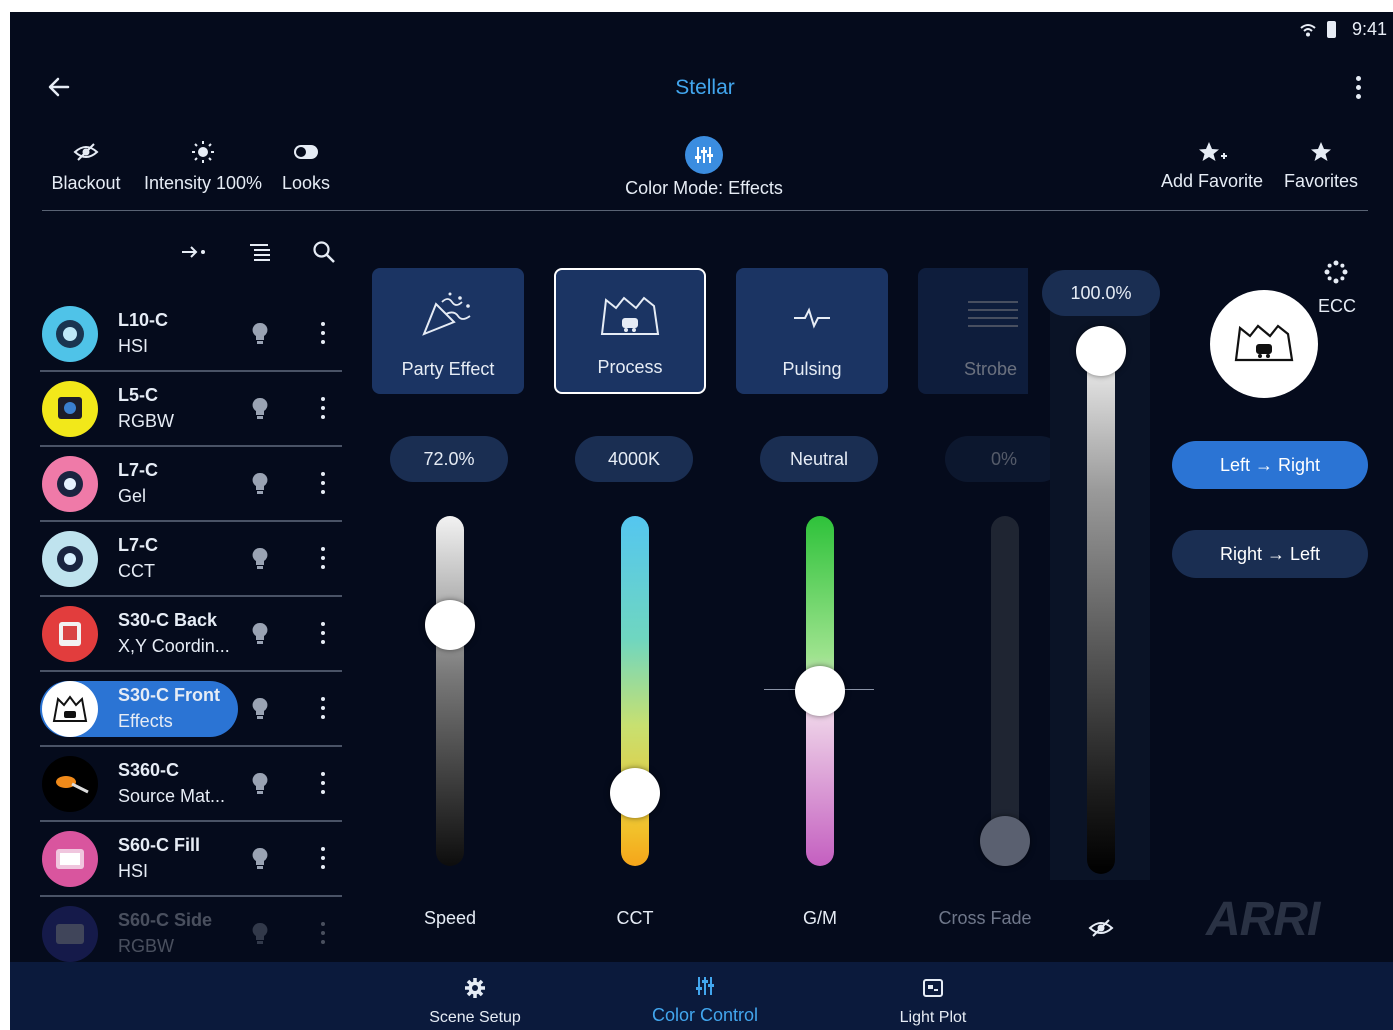 The width and height of the screenshot is (1393, 1030). I want to click on intensity-label: Intensity 100%, so click(203, 183).